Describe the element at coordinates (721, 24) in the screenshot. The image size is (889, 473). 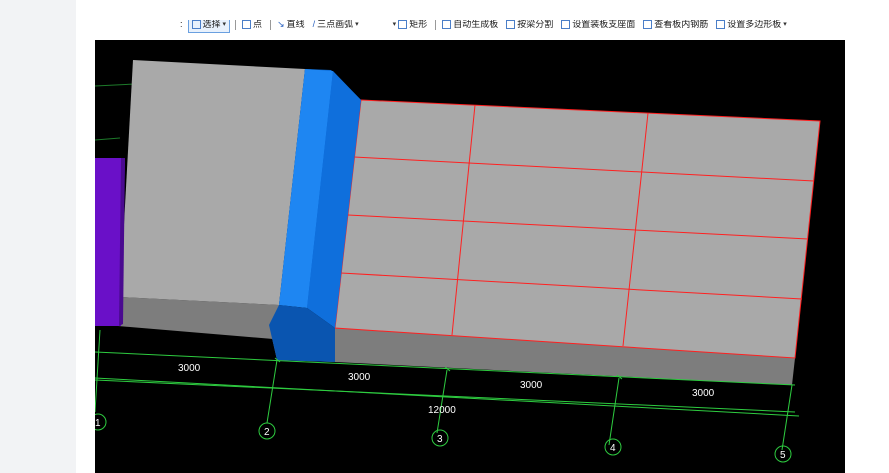
I see `polygon-slab-icon` at that location.